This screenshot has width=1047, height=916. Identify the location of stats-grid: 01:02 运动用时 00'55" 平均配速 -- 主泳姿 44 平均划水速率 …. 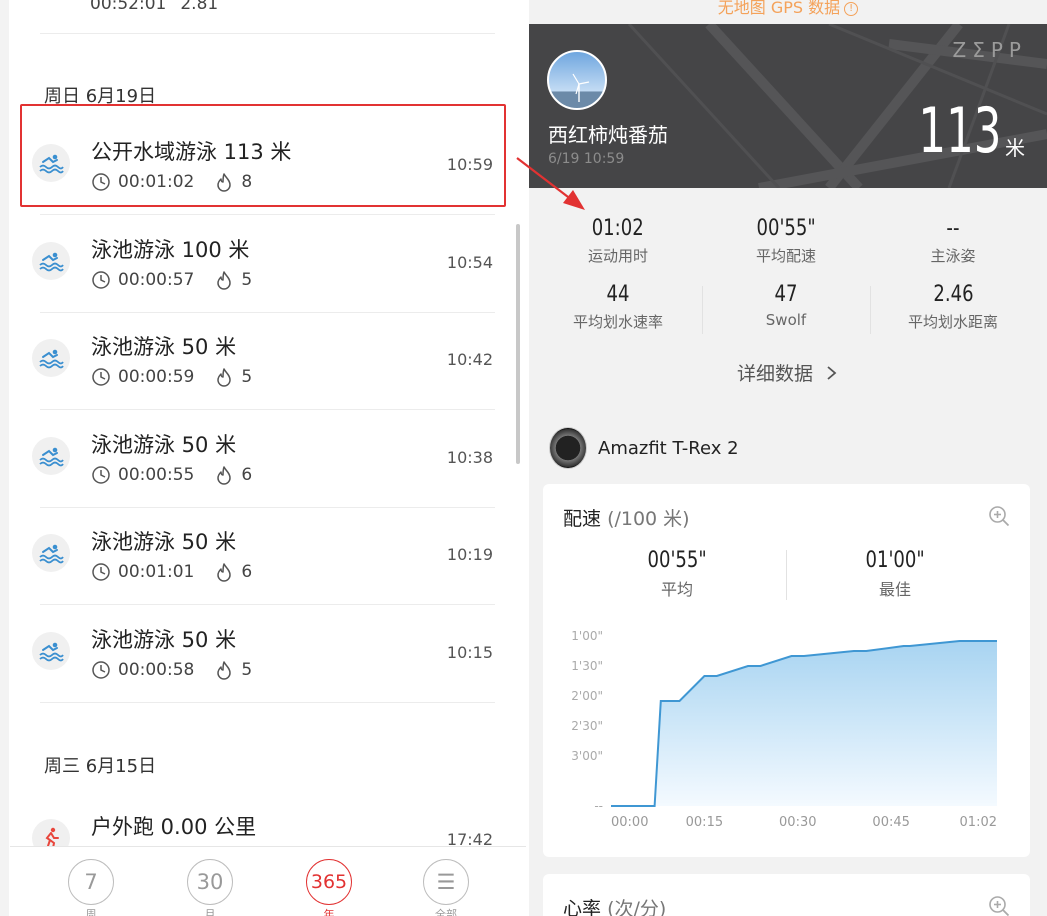
(788, 268).